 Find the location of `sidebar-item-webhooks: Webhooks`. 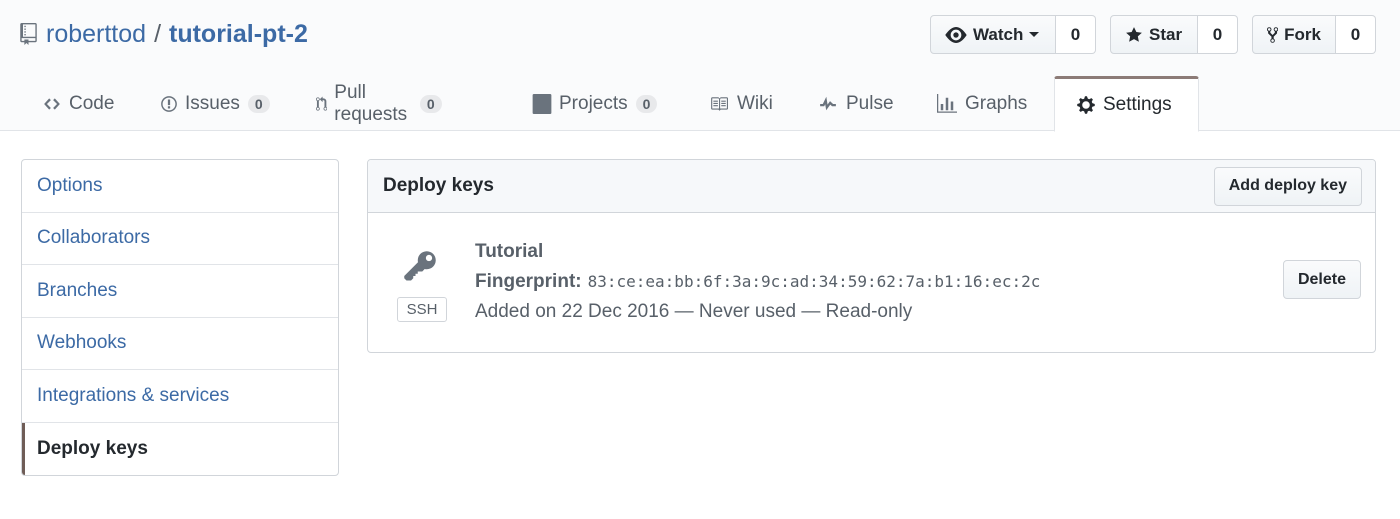

sidebar-item-webhooks: Webhooks is located at coordinates (180, 344).